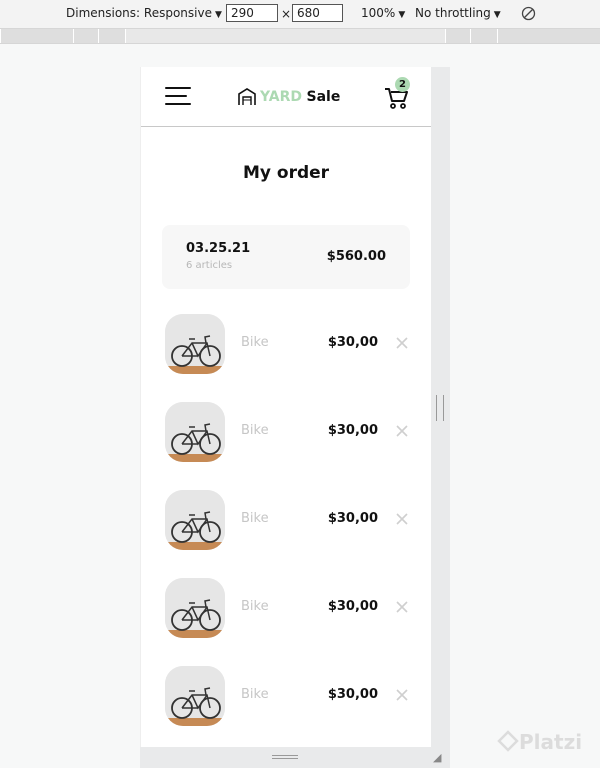  What do you see at coordinates (209, 265) in the screenshot?
I see `order-article-count: 6 articles` at bounding box center [209, 265].